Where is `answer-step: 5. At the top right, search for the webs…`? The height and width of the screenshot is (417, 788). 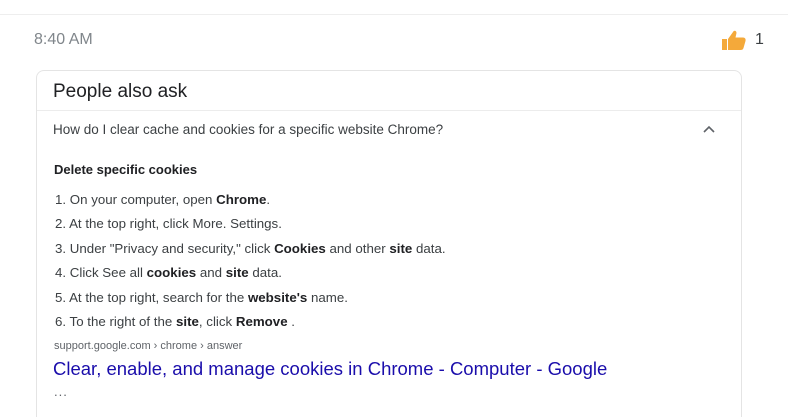 answer-step: 5. At the top right, search for the webs… is located at coordinates (250, 302).